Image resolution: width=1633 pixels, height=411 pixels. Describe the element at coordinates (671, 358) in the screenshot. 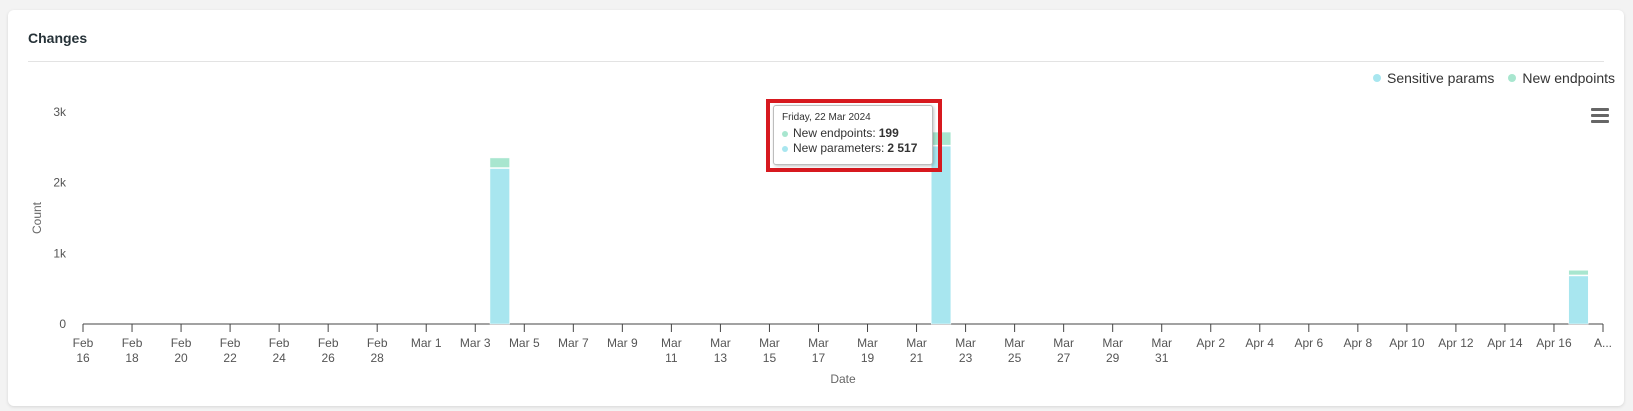

I see `x-tick-label: 11` at that location.